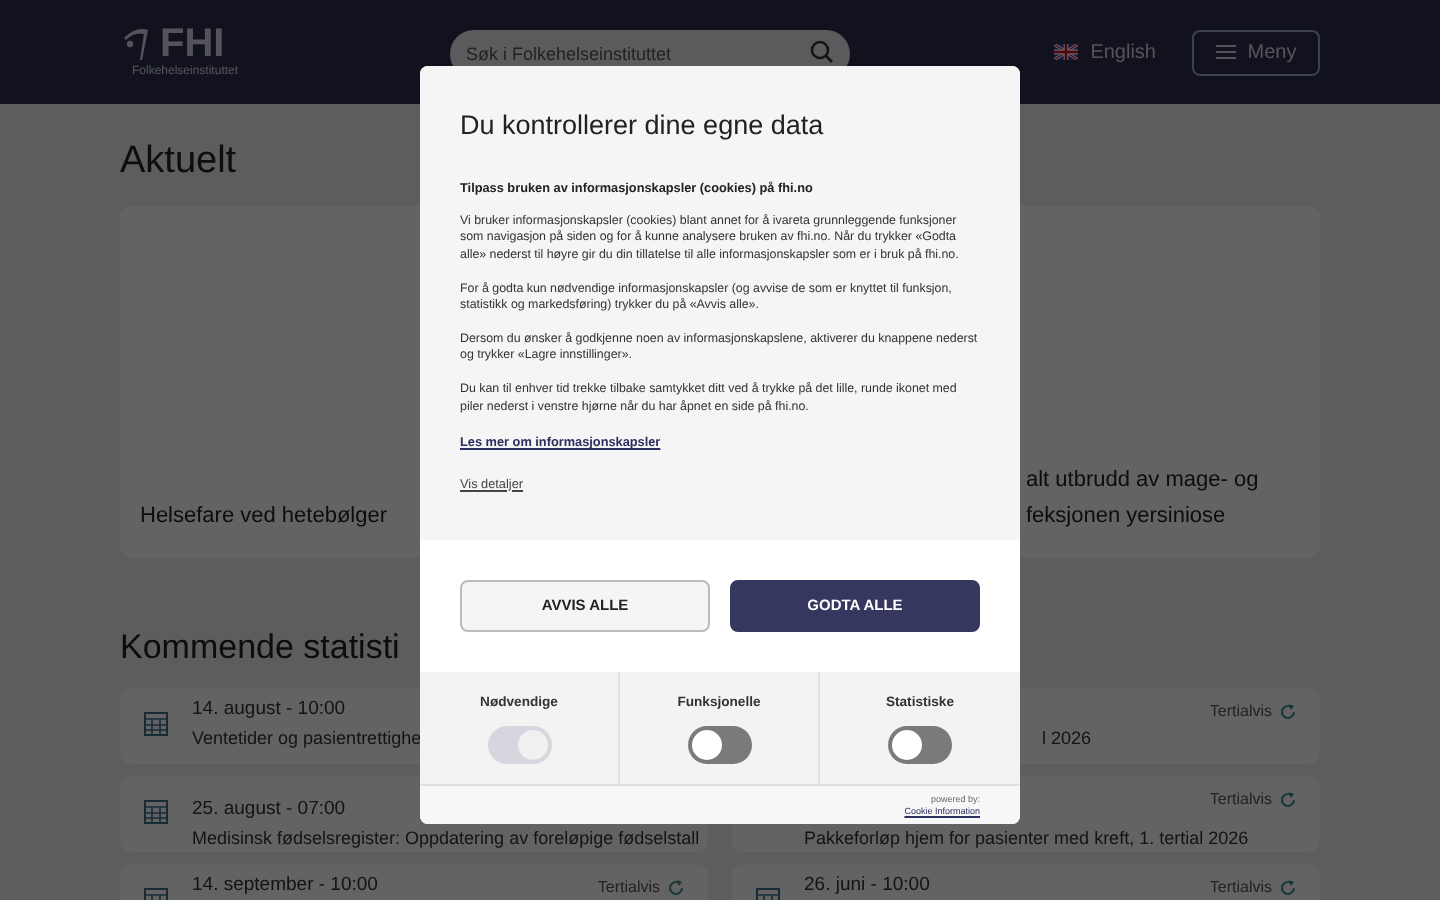 The height and width of the screenshot is (900, 1440). I want to click on logo-icon, so click(136, 43).